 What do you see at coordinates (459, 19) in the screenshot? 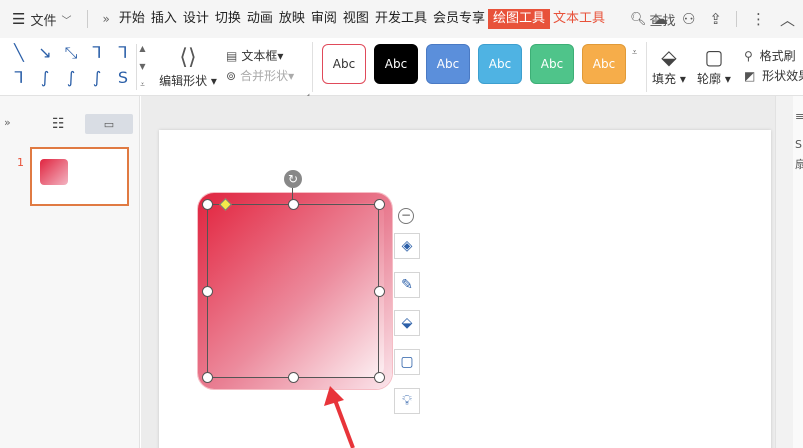
I see `tab-member: 会员专享` at bounding box center [459, 19].